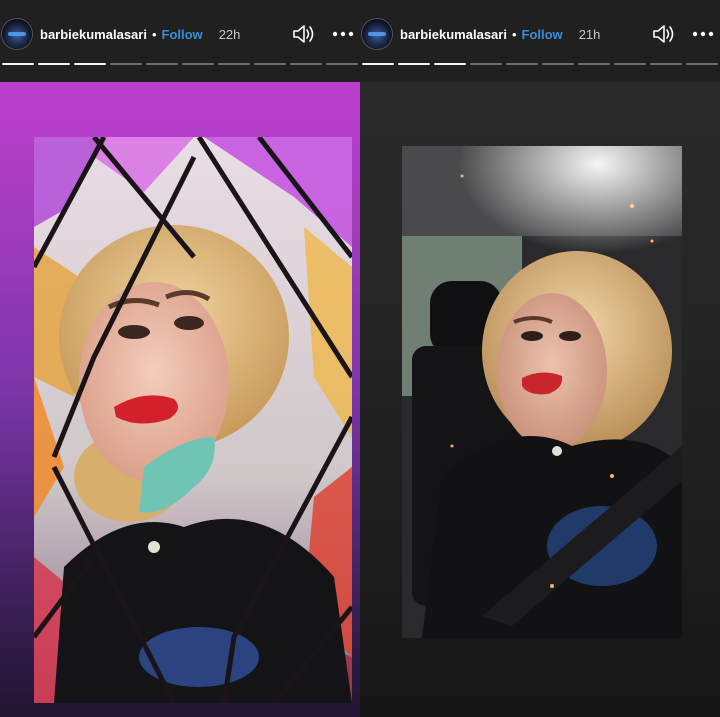 Image resolution: width=720 pixels, height=717 pixels. I want to click on timestamp: 21h, so click(589, 34).